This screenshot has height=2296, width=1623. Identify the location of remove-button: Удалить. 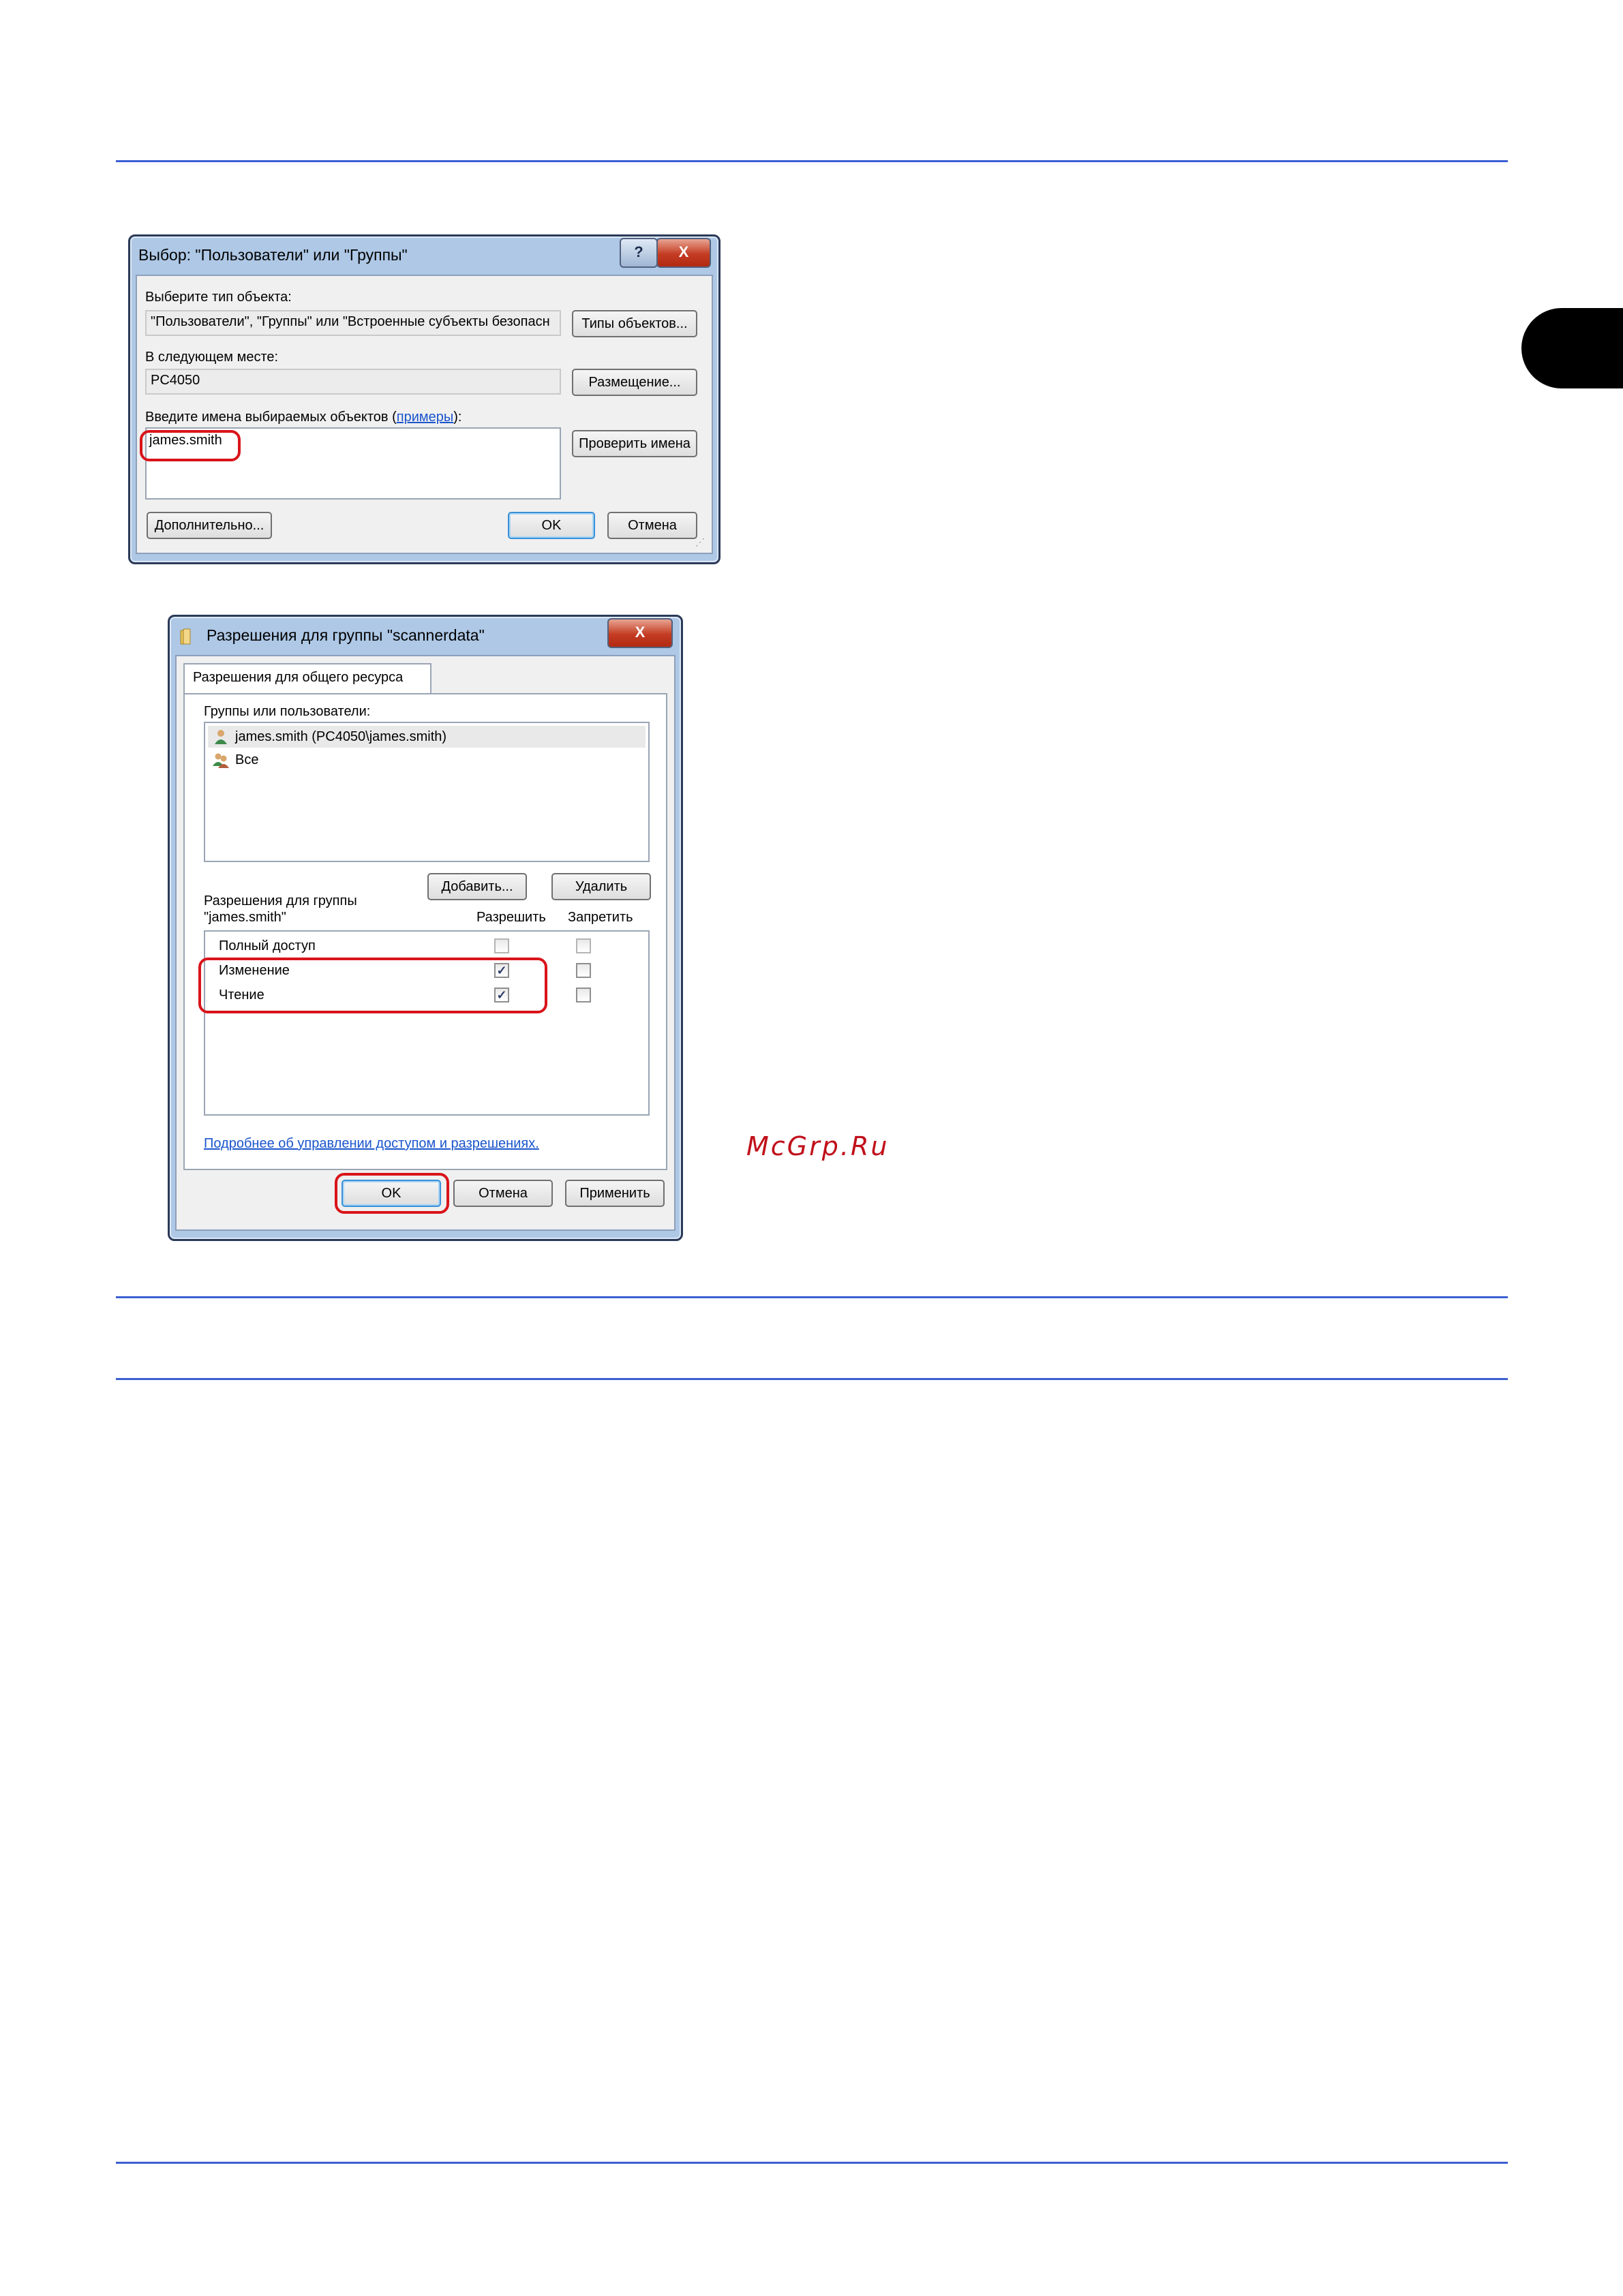
(601, 886).